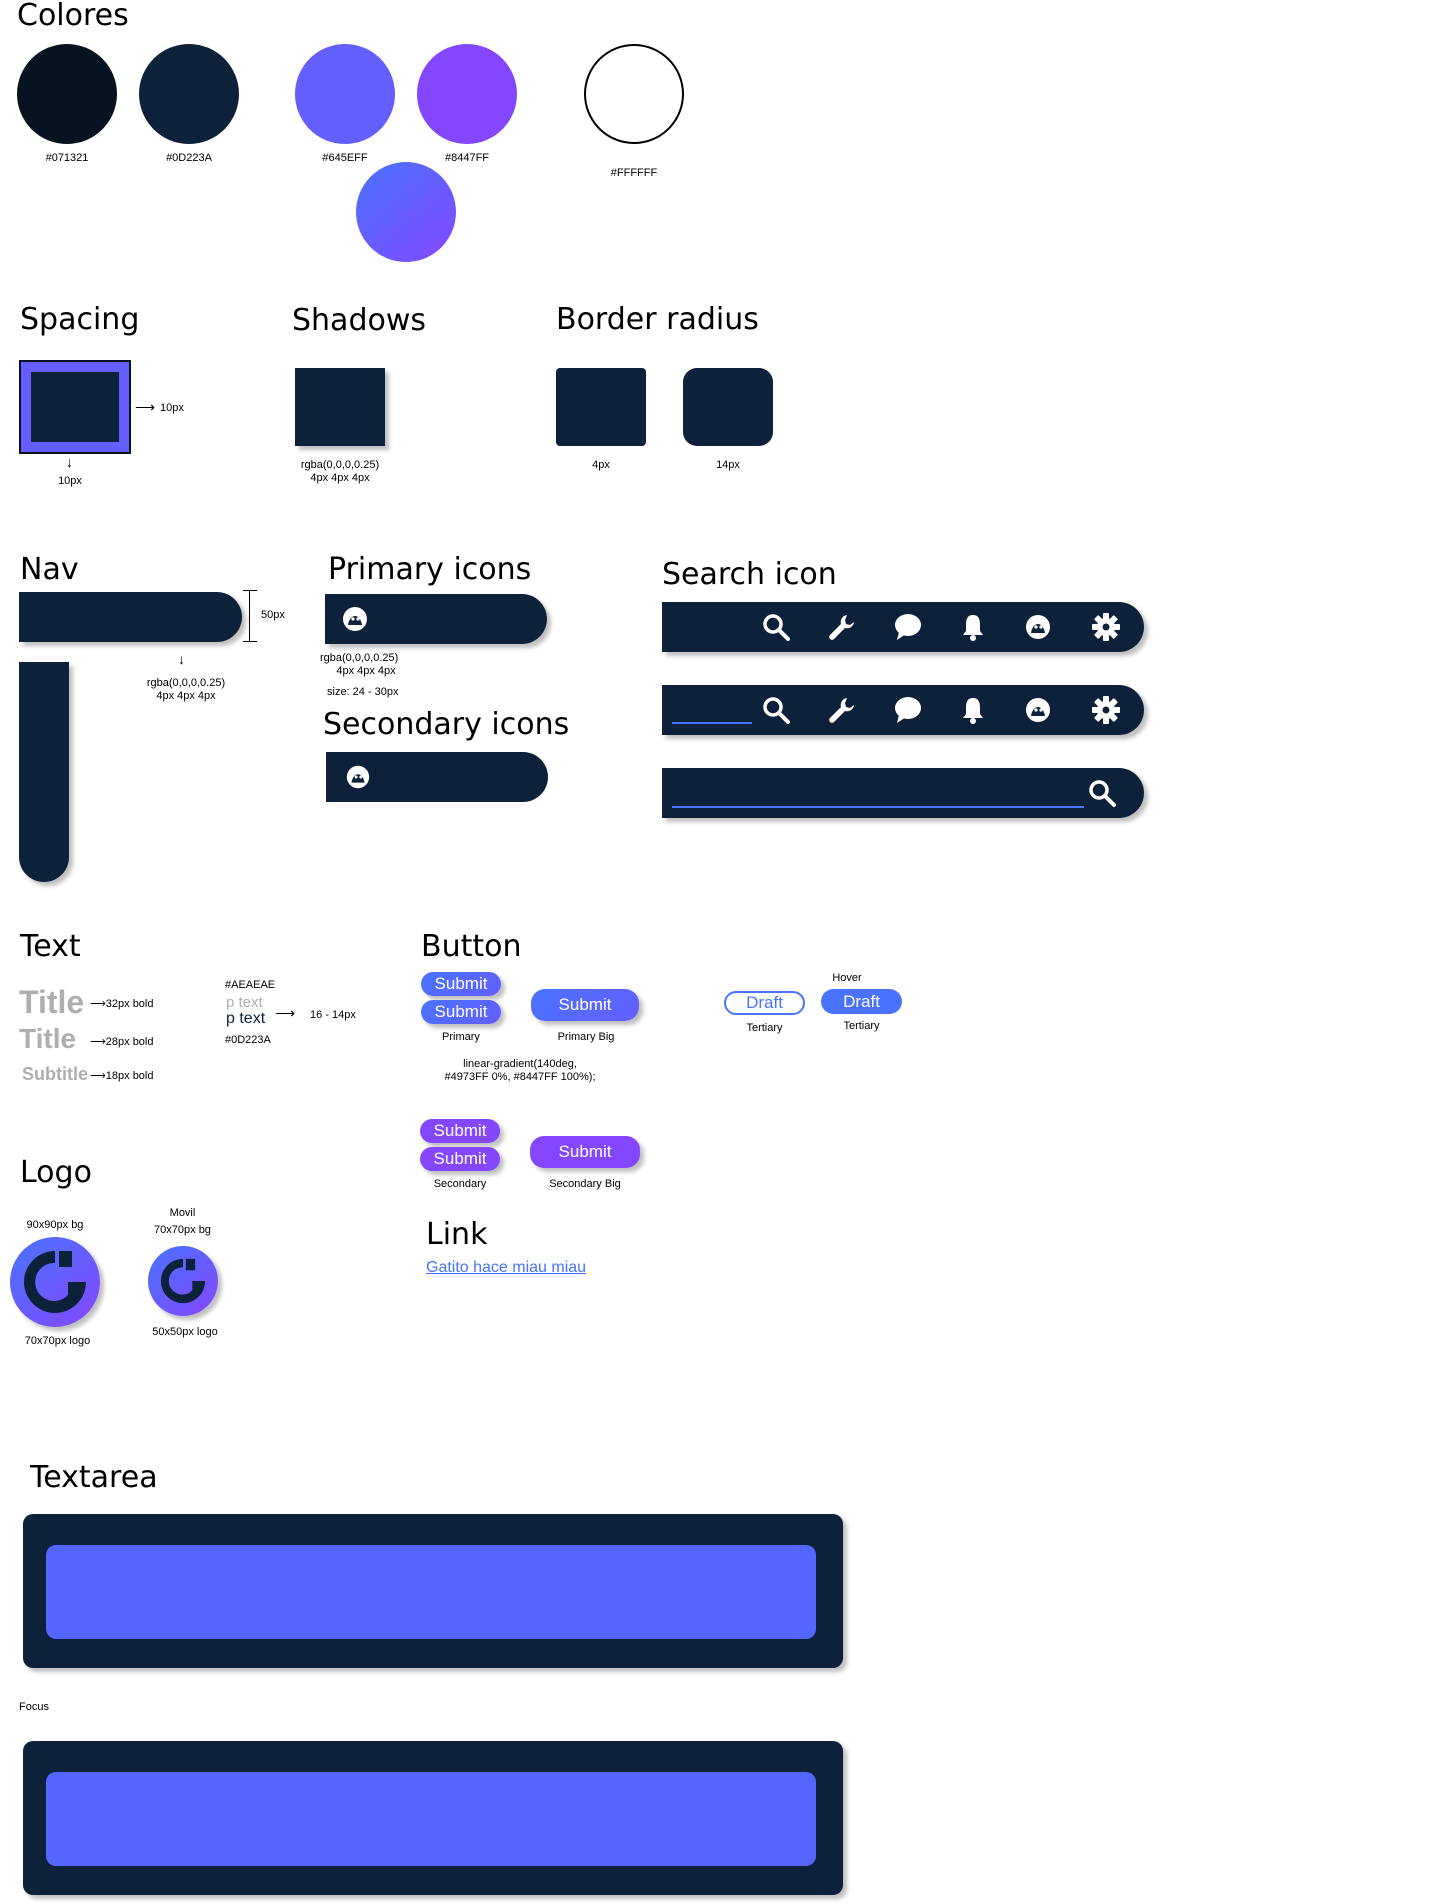 The image size is (1448, 1904). I want to click on secondary-submit-button: Submit, so click(460, 1131).